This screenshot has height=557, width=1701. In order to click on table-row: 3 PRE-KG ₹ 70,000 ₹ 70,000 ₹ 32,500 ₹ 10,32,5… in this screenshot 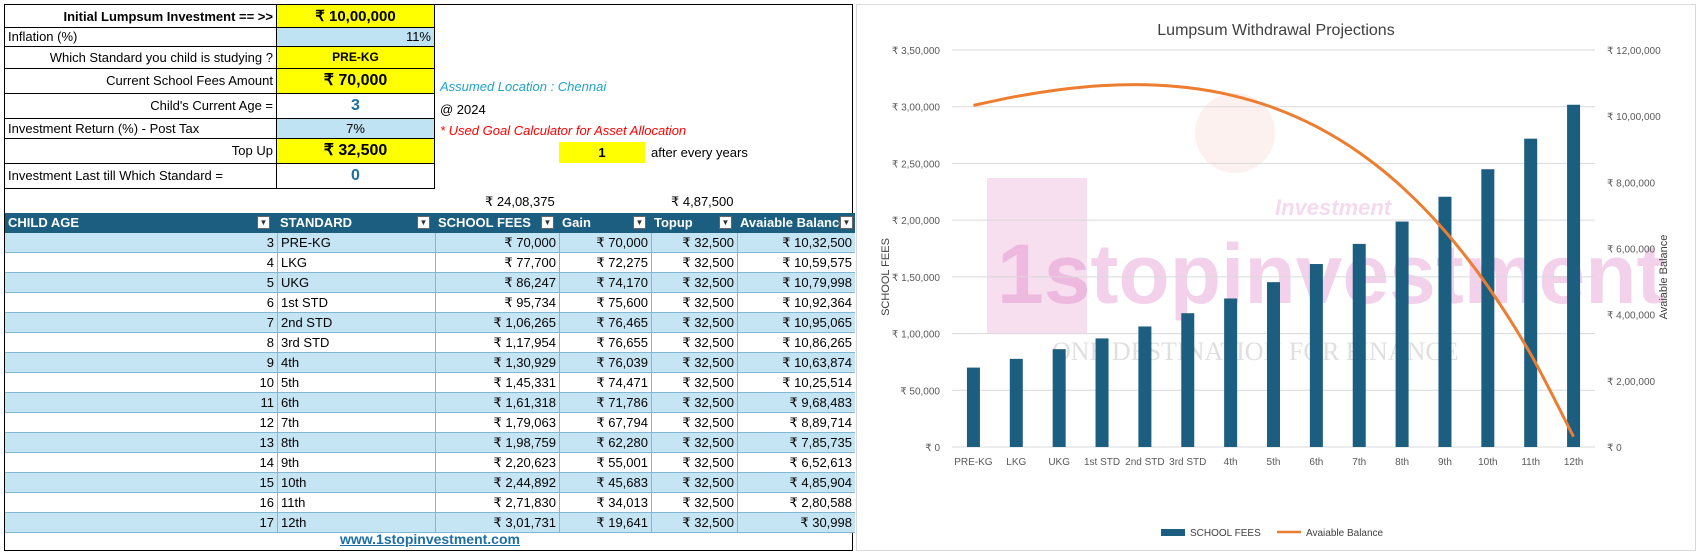, I will do `click(430, 243)`.